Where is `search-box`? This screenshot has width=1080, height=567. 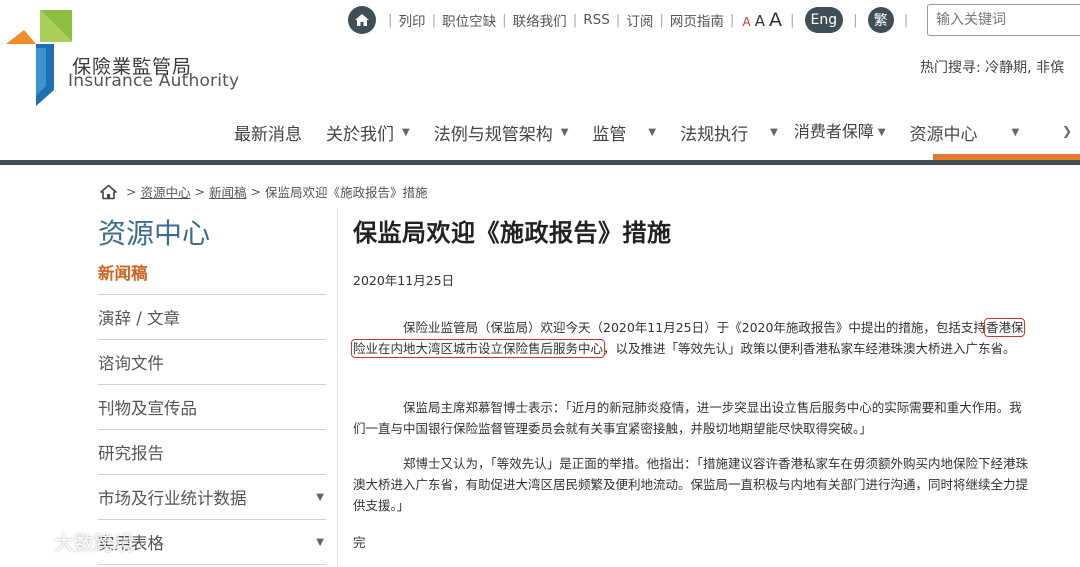
search-box is located at coordinates (1003, 20).